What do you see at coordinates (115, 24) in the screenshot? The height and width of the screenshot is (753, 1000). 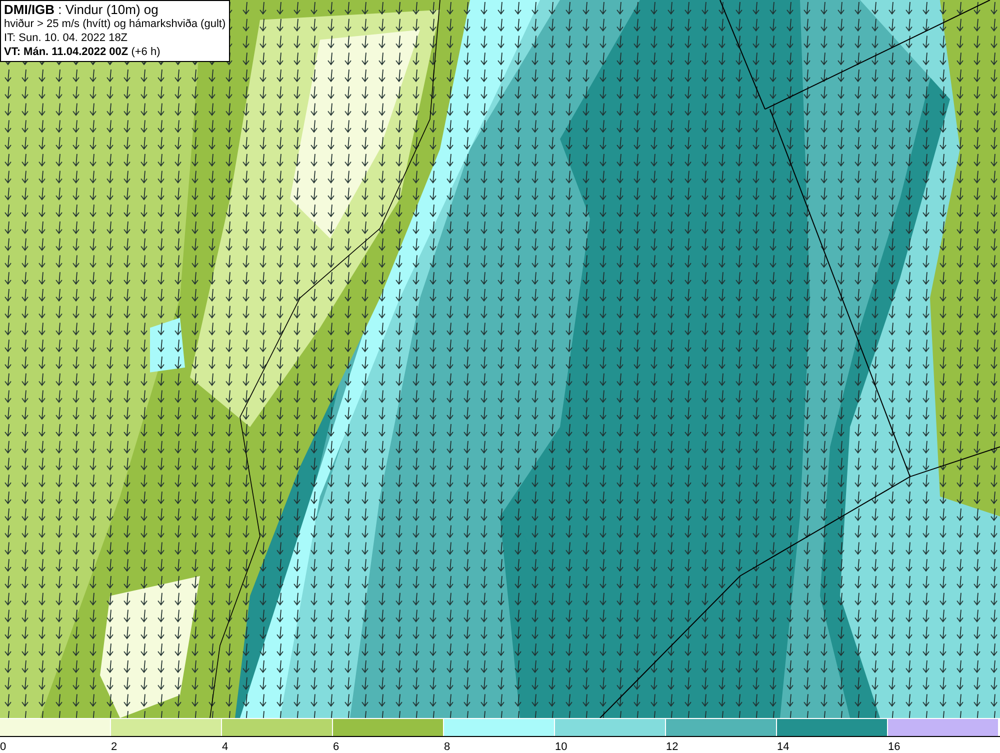 I see `info-text: hviður > 25 m/s (hvítt) og hámarkshviða (gult)` at bounding box center [115, 24].